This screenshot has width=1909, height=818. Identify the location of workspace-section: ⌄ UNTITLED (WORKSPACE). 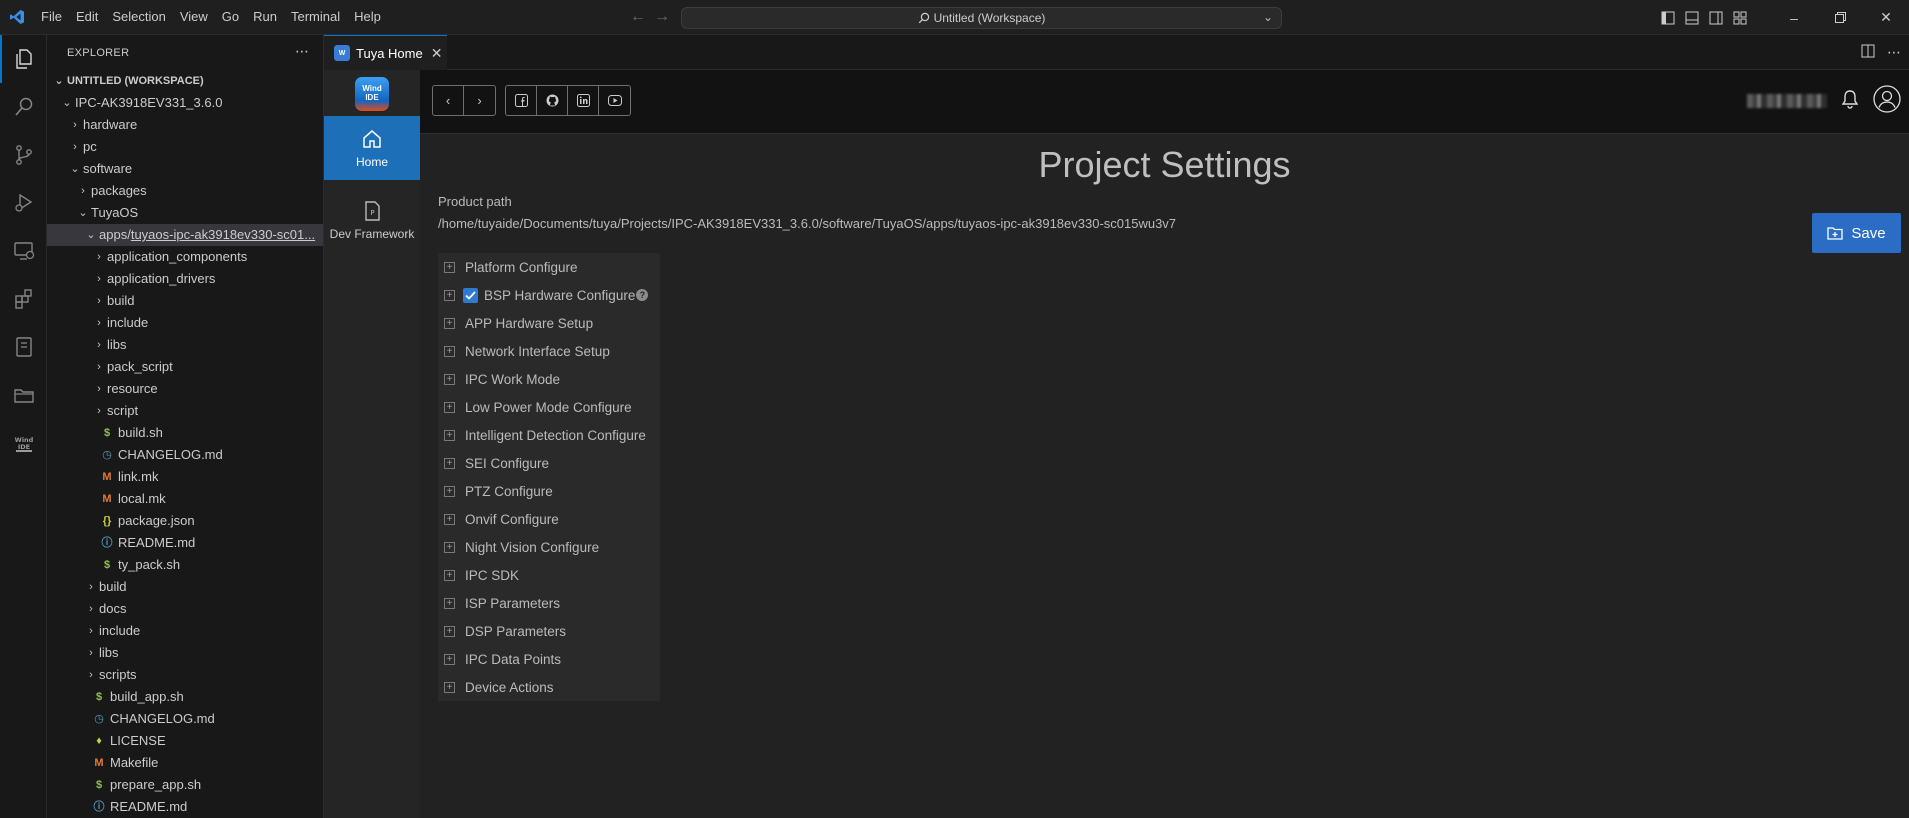
(185, 81).